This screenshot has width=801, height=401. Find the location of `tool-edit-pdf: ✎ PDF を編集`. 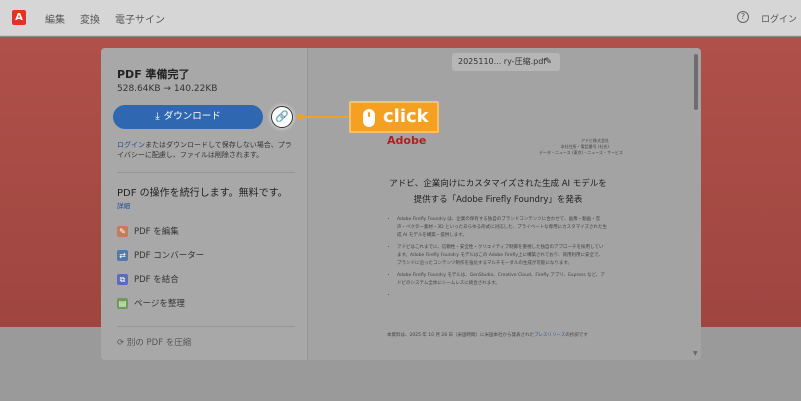

tool-edit-pdf: ✎ PDF を編集 is located at coordinates (148, 231).